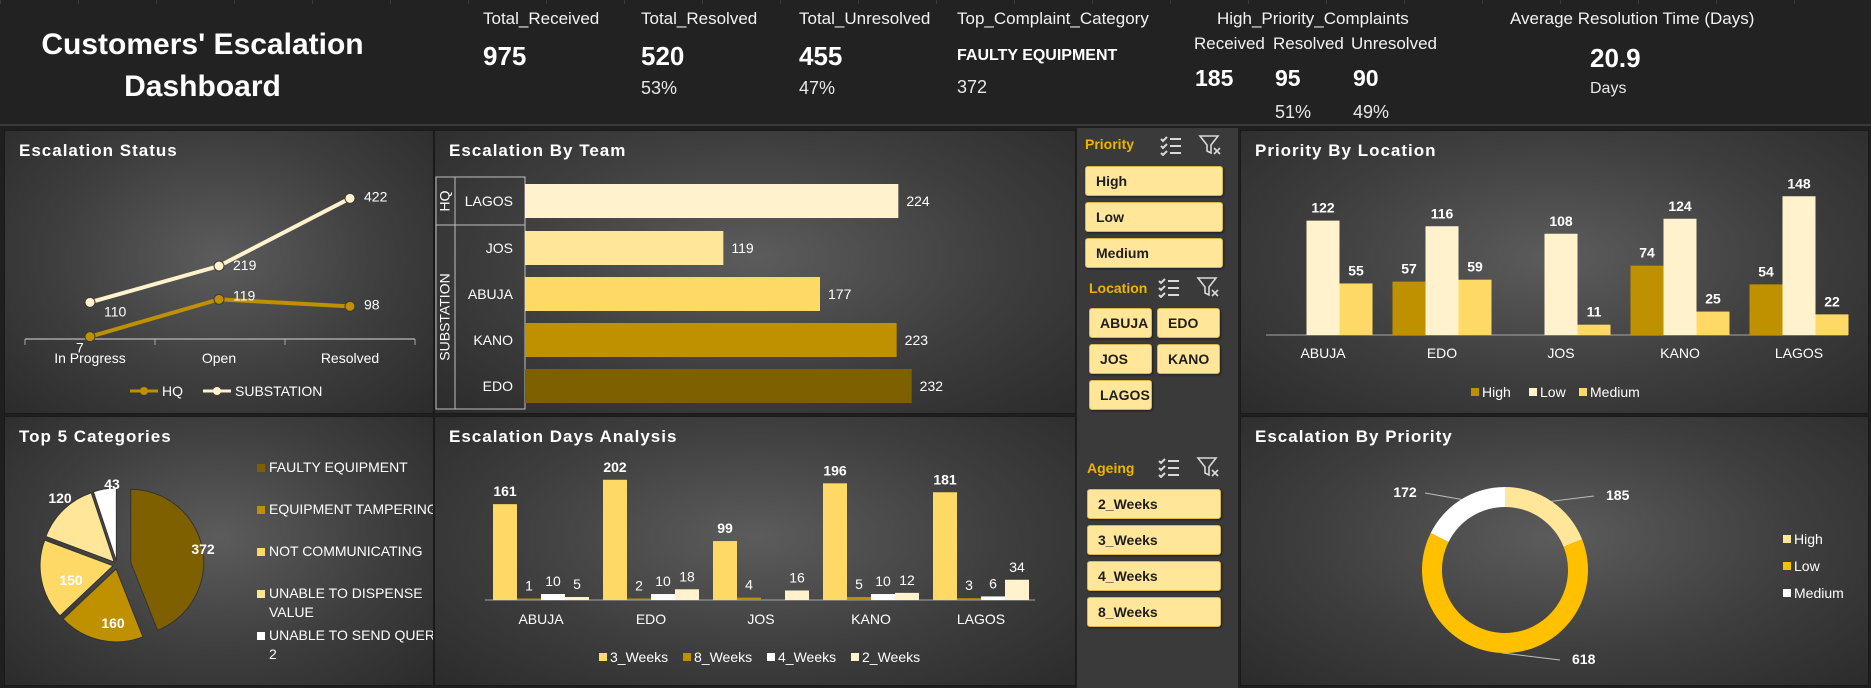  Describe the element at coordinates (835, 470) in the screenshot. I see `data-label: 196` at that location.